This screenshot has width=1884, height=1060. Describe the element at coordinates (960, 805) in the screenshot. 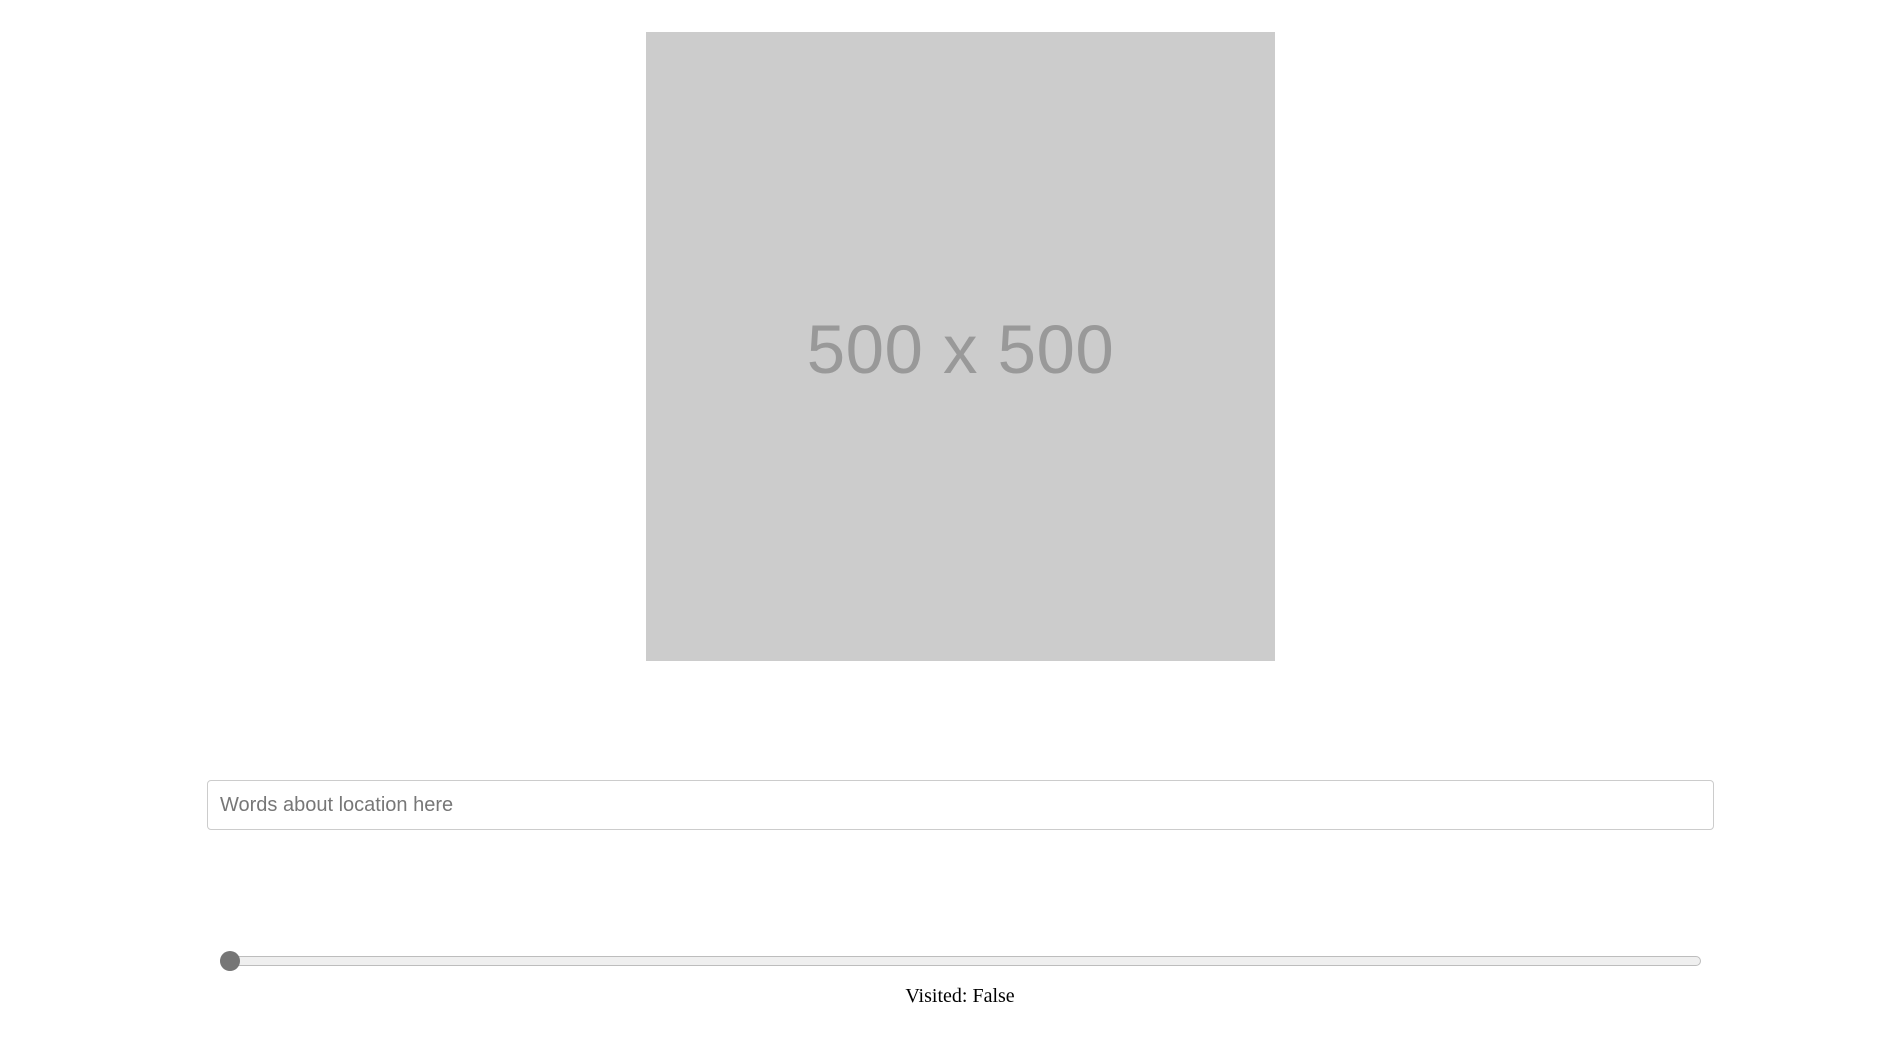

I see `location-description-input` at that location.